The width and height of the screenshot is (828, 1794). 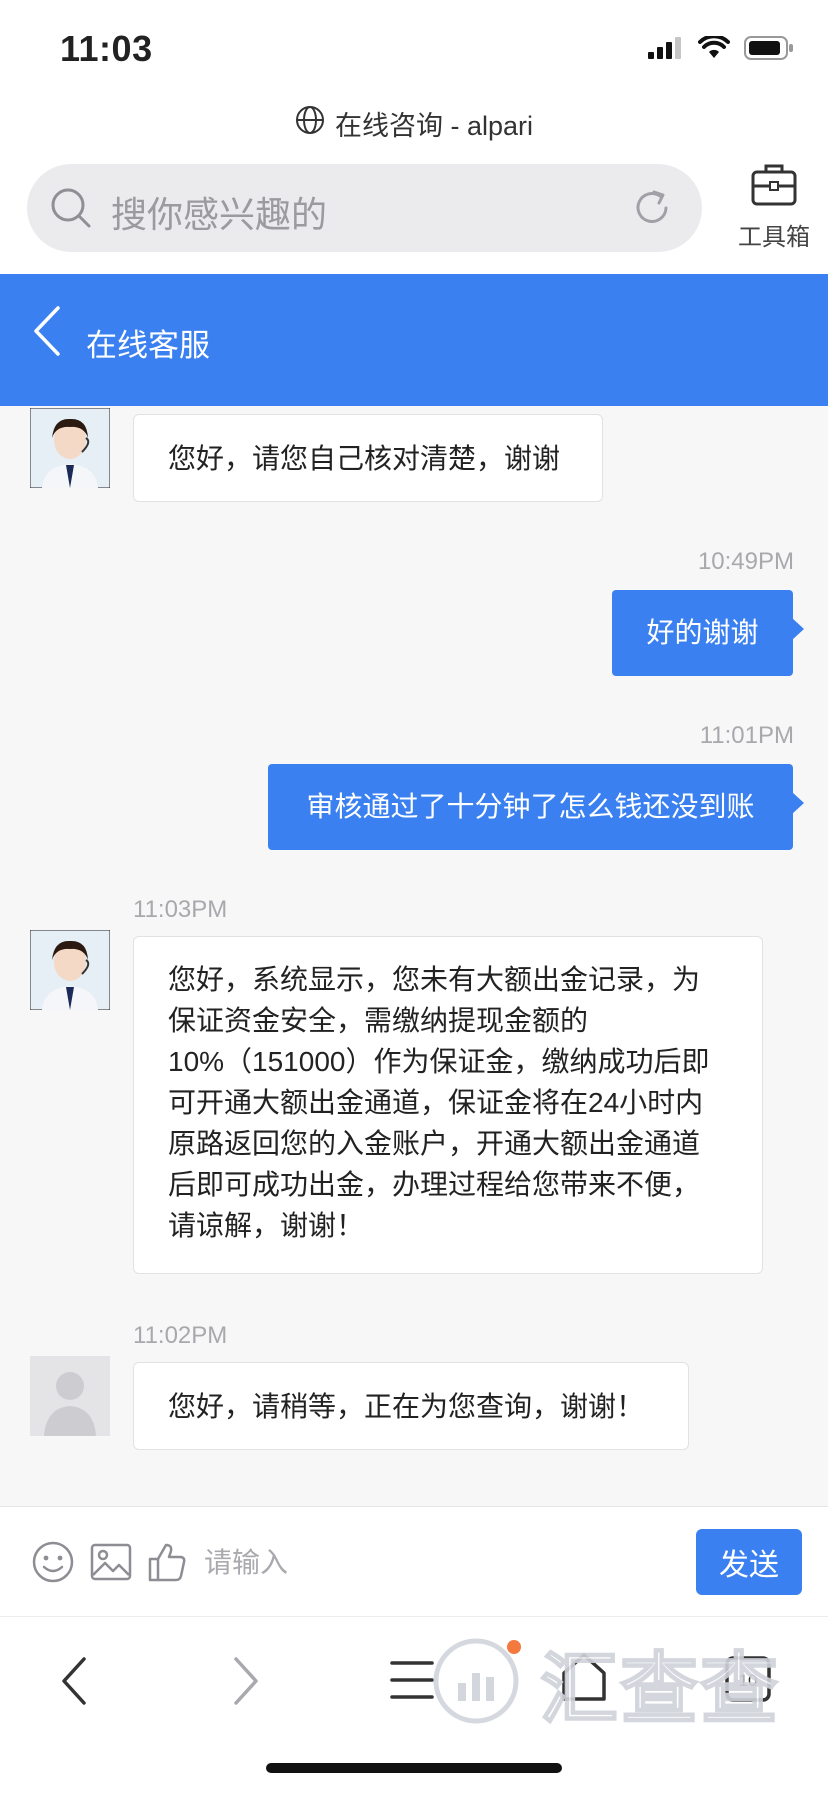 I want to click on message-timestamp: 11:03PM, so click(x=180, y=909).